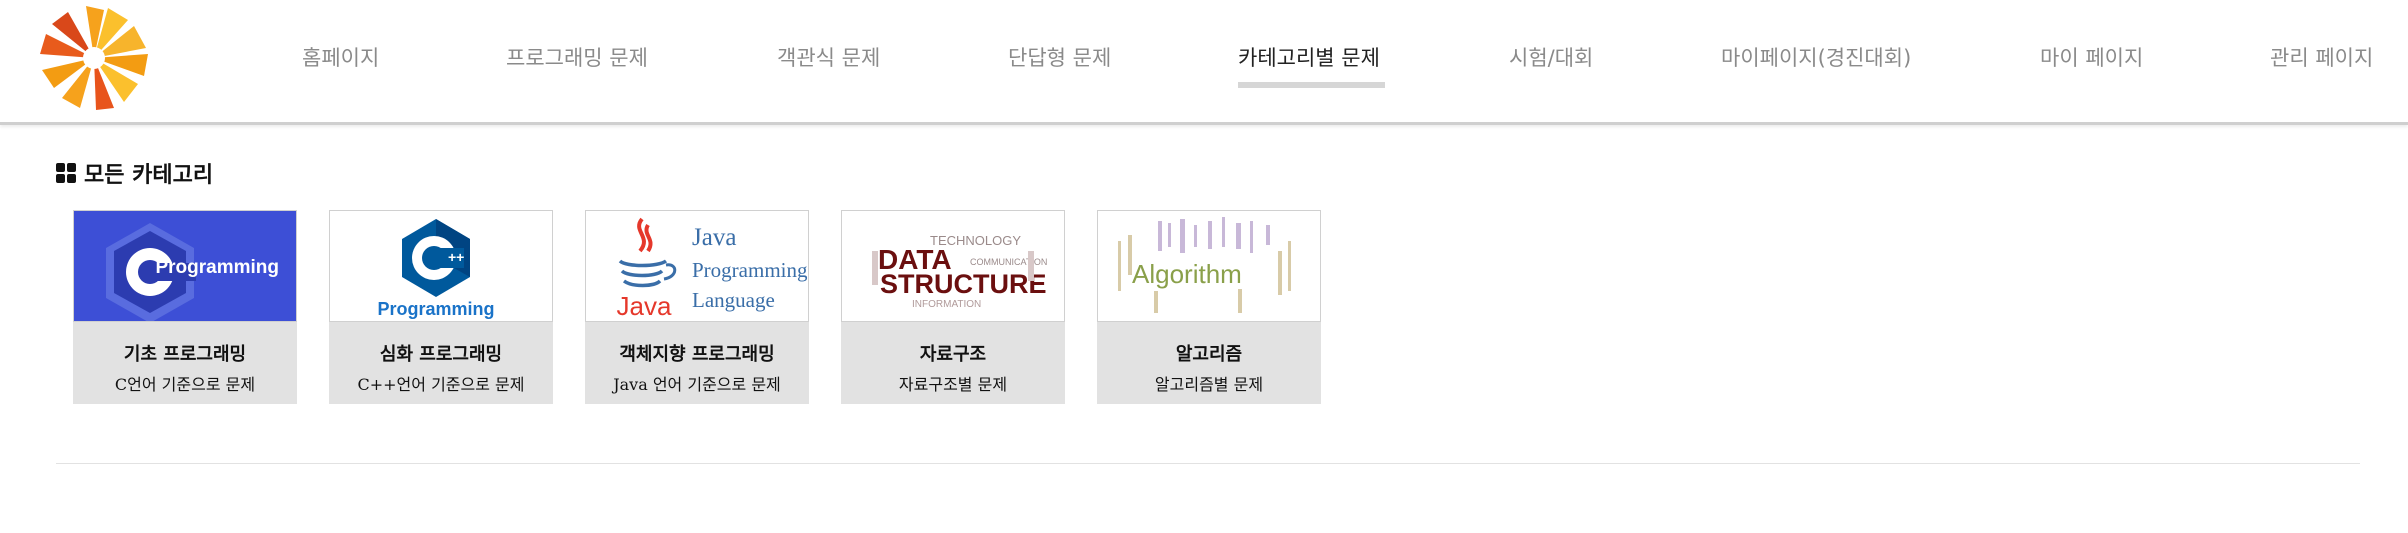 This screenshot has width=2408, height=533. Describe the element at coordinates (1008, 262) in the screenshot. I see `svg-text: COMMUNICATION` at that location.